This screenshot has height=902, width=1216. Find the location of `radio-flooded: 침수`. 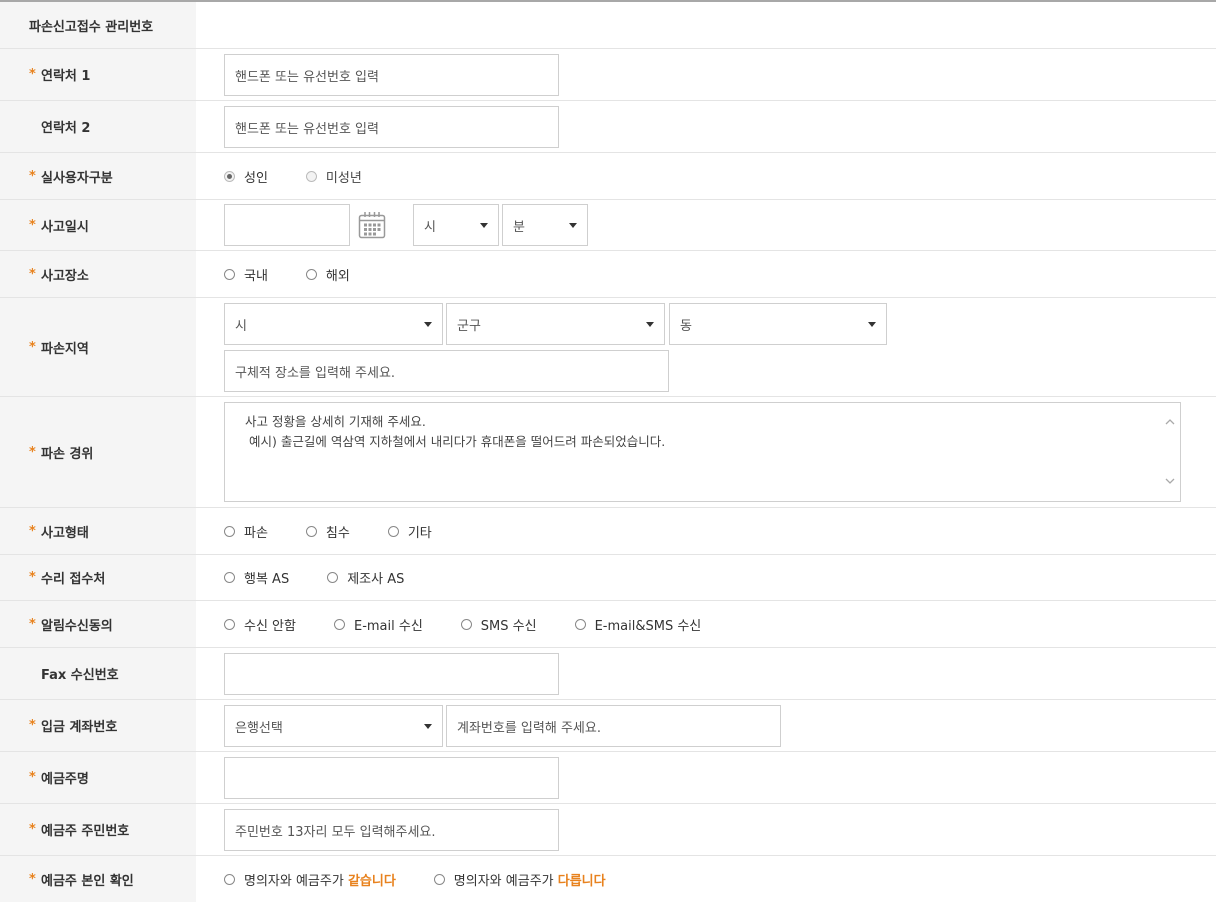

radio-flooded: 침수 is located at coordinates (327, 531).